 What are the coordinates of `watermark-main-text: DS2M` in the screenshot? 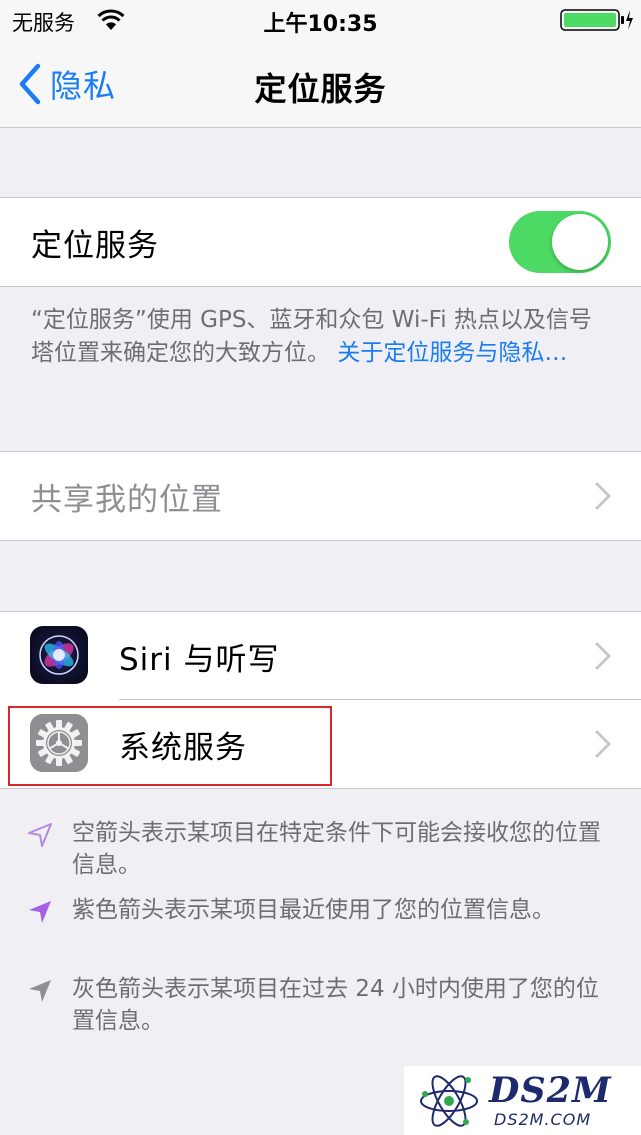 It's located at (550, 1090).